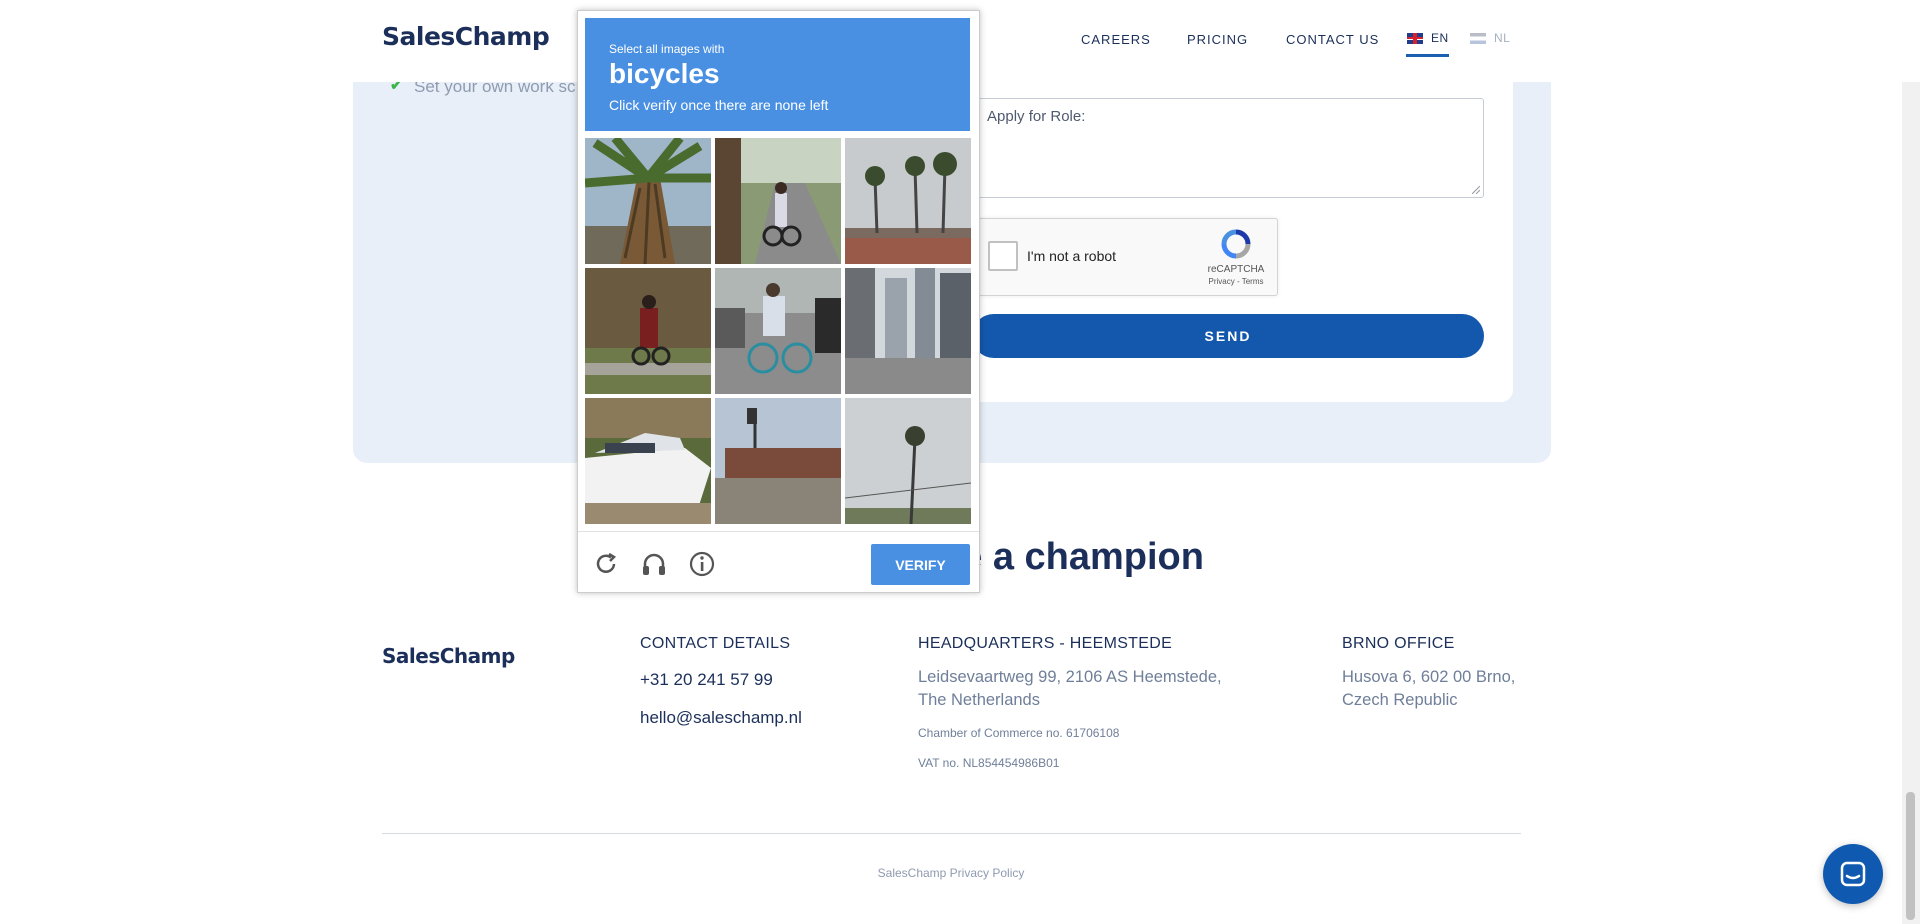 The width and height of the screenshot is (1920, 924). What do you see at coordinates (1217, 39) in the screenshot?
I see `nav-pricing: PRICING` at bounding box center [1217, 39].